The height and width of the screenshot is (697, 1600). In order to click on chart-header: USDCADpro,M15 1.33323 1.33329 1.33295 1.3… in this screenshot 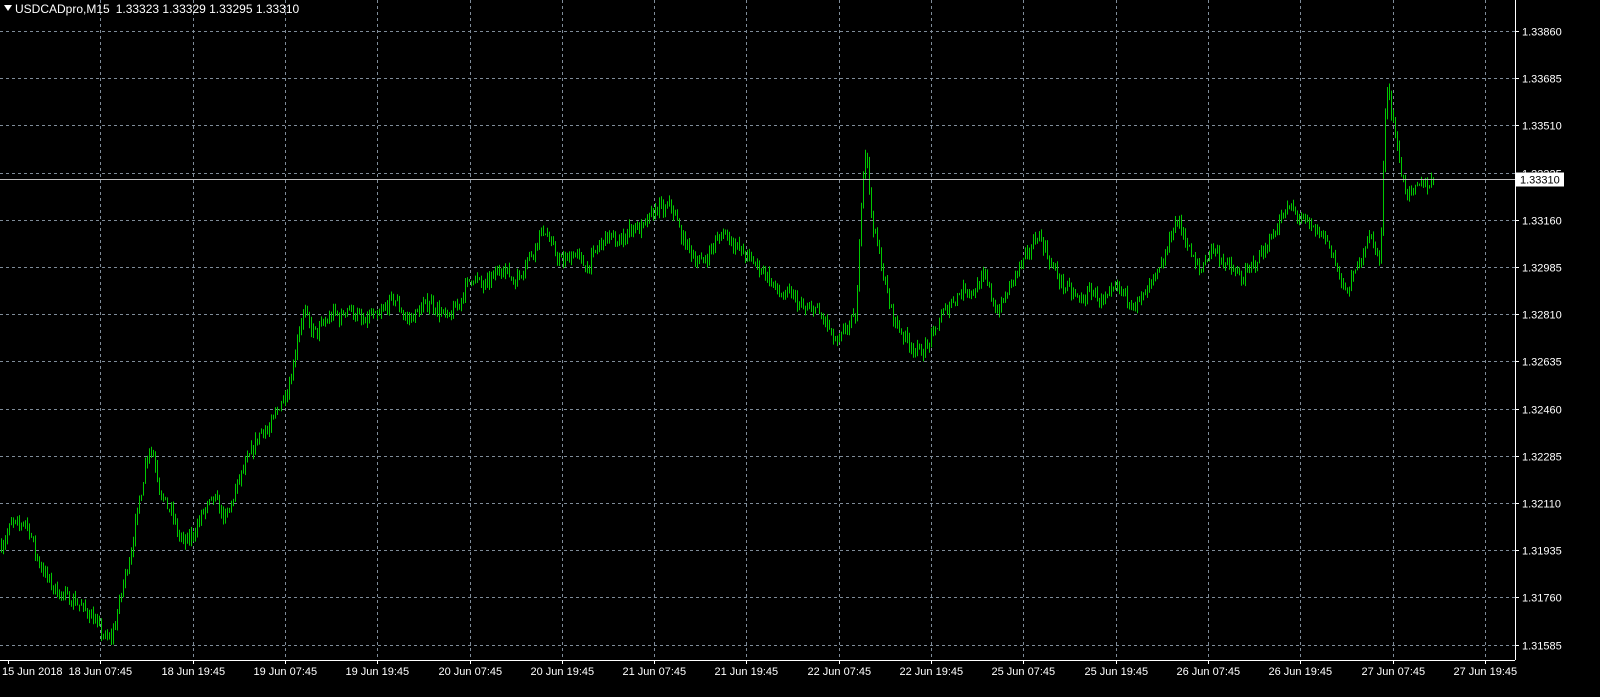, I will do `click(151, 9)`.